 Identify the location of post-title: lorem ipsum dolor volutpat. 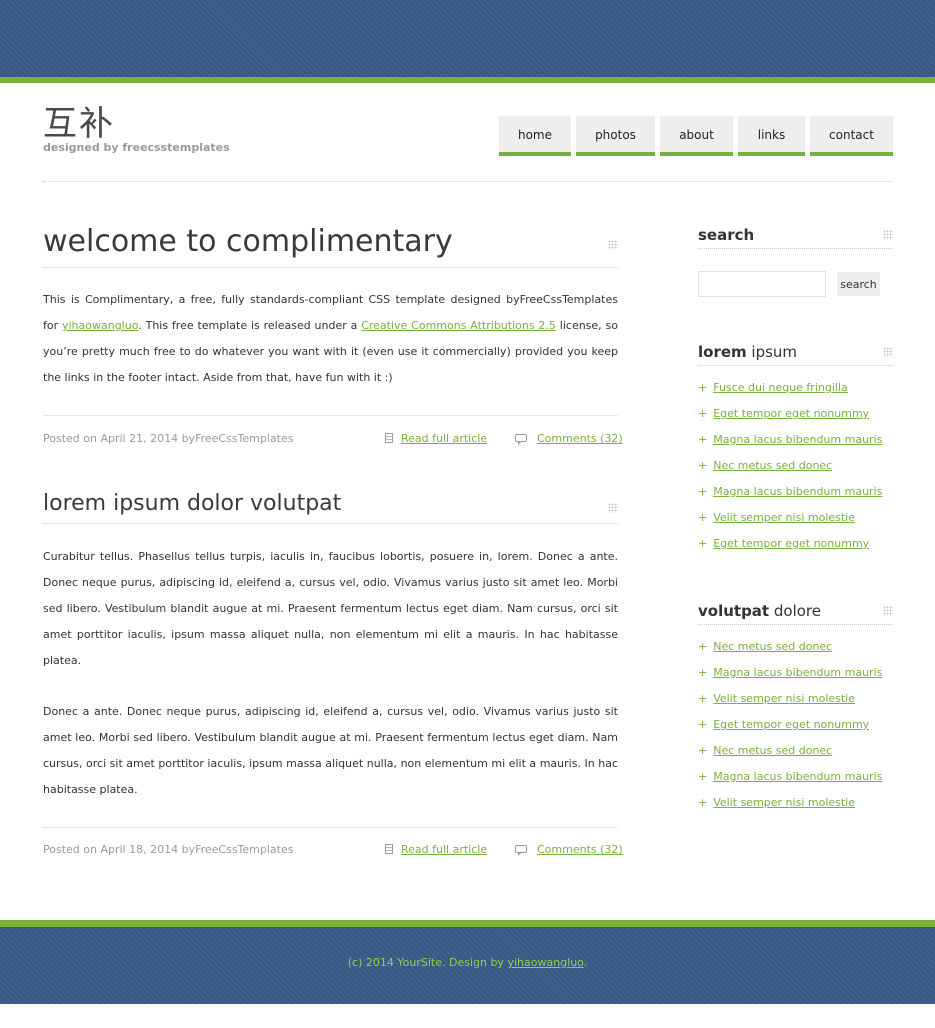
(192, 504).